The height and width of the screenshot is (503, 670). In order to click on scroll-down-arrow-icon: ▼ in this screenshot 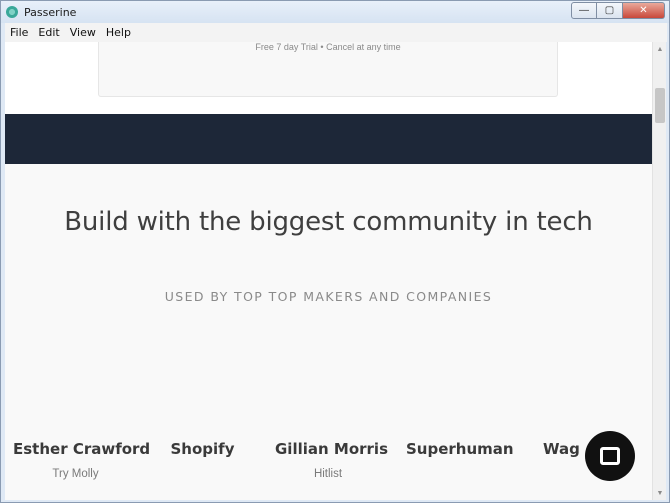, I will do `click(660, 493)`.